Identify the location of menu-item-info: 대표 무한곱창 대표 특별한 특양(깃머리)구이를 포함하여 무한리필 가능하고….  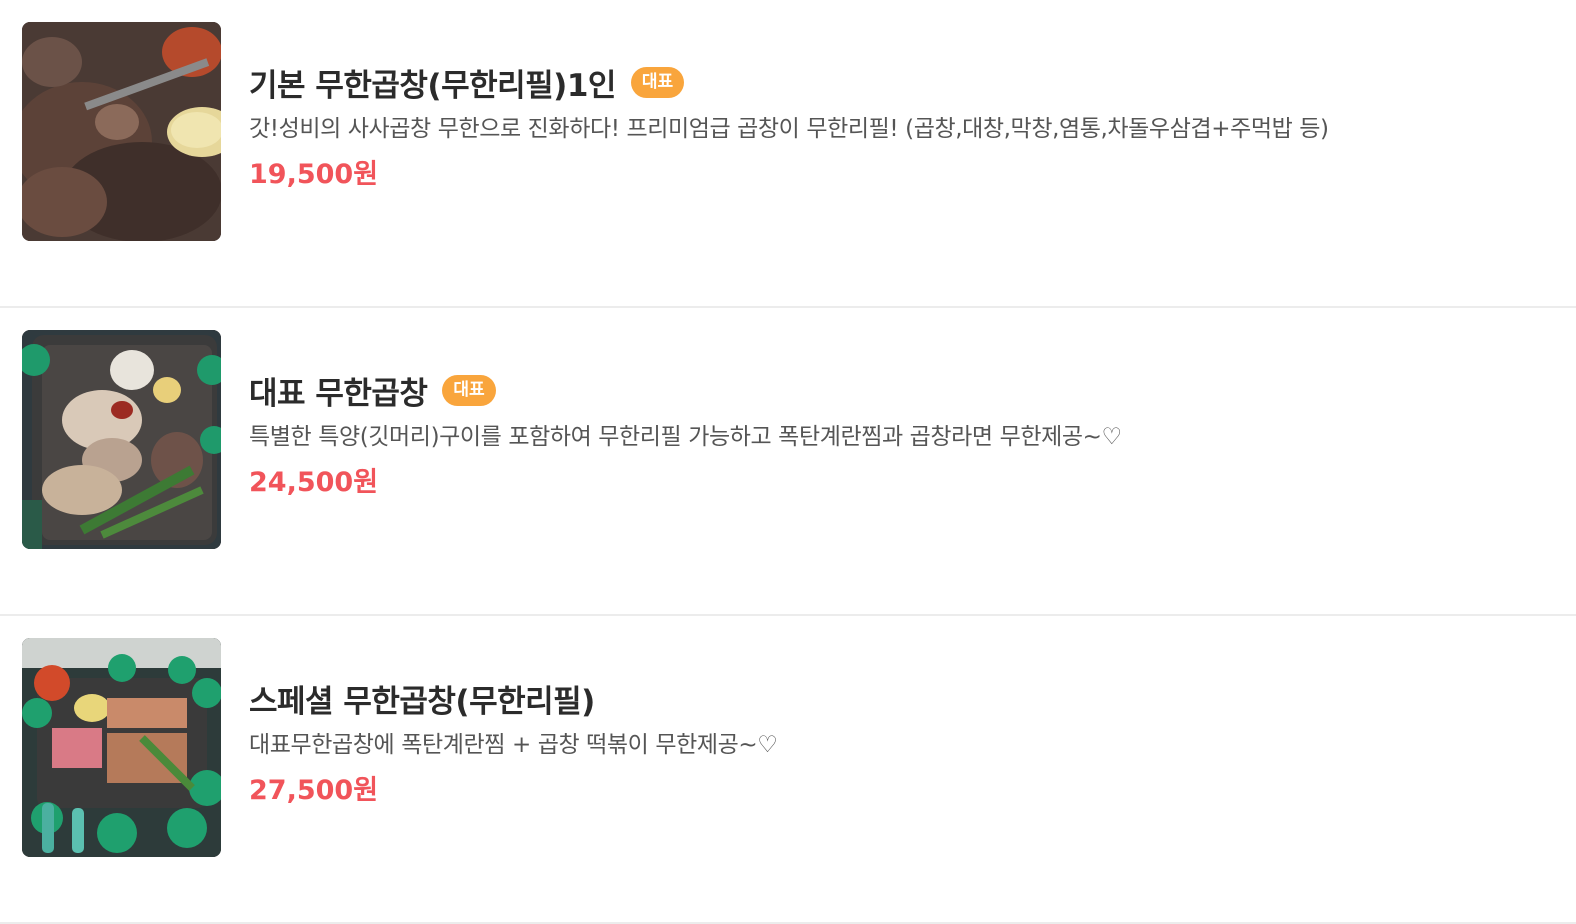
(892, 433).